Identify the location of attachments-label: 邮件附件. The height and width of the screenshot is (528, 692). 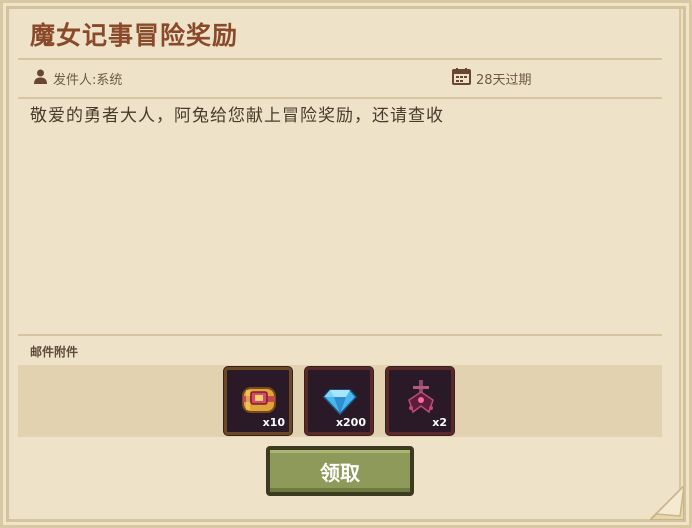
(54, 352).